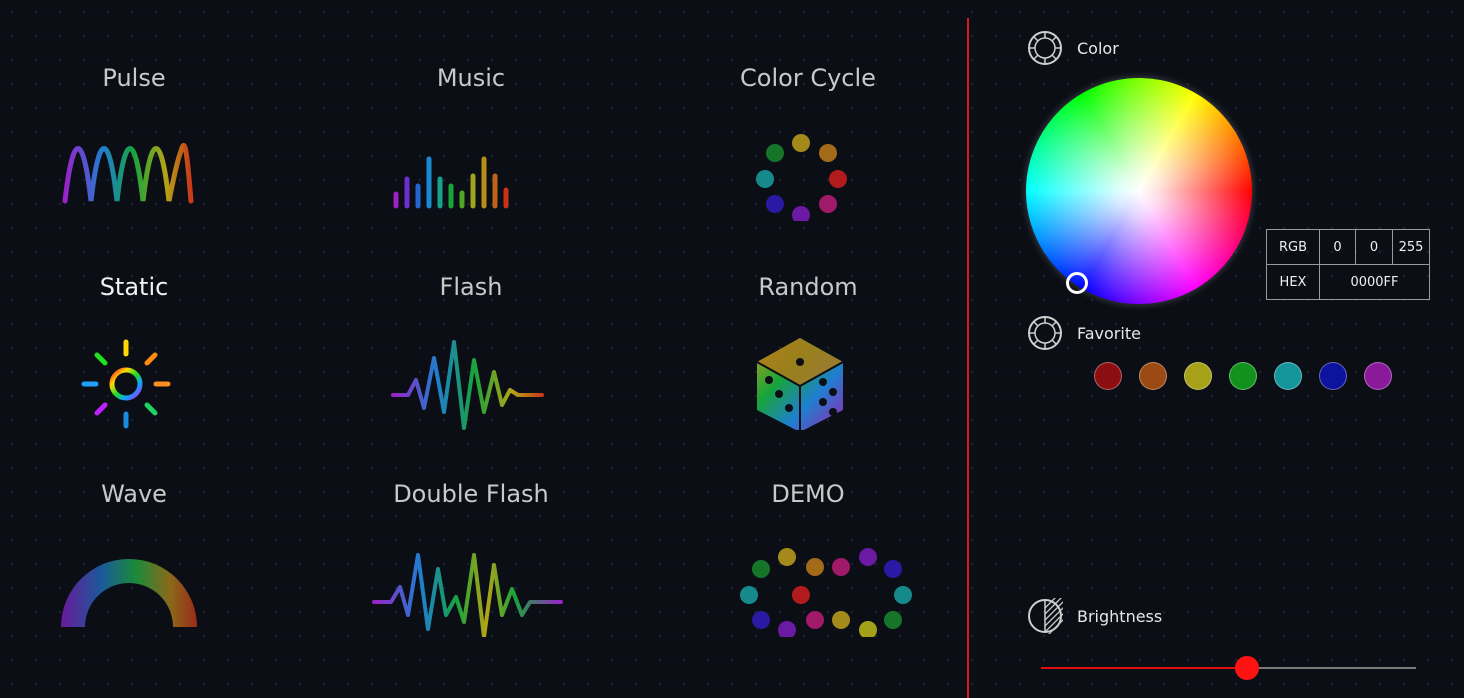  Describe the element at coordinates (467, 595) in the screenshot. I see `double-flash-wave-icon` at that location.